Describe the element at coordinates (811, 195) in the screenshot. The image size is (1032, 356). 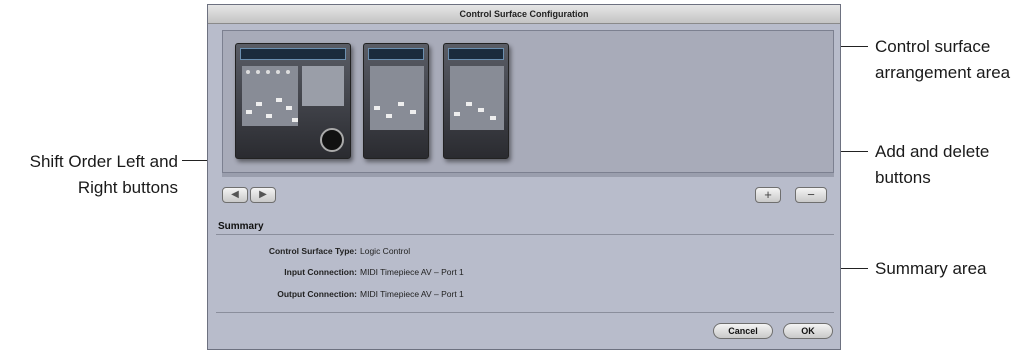
I see `delete-button: −` at that location.